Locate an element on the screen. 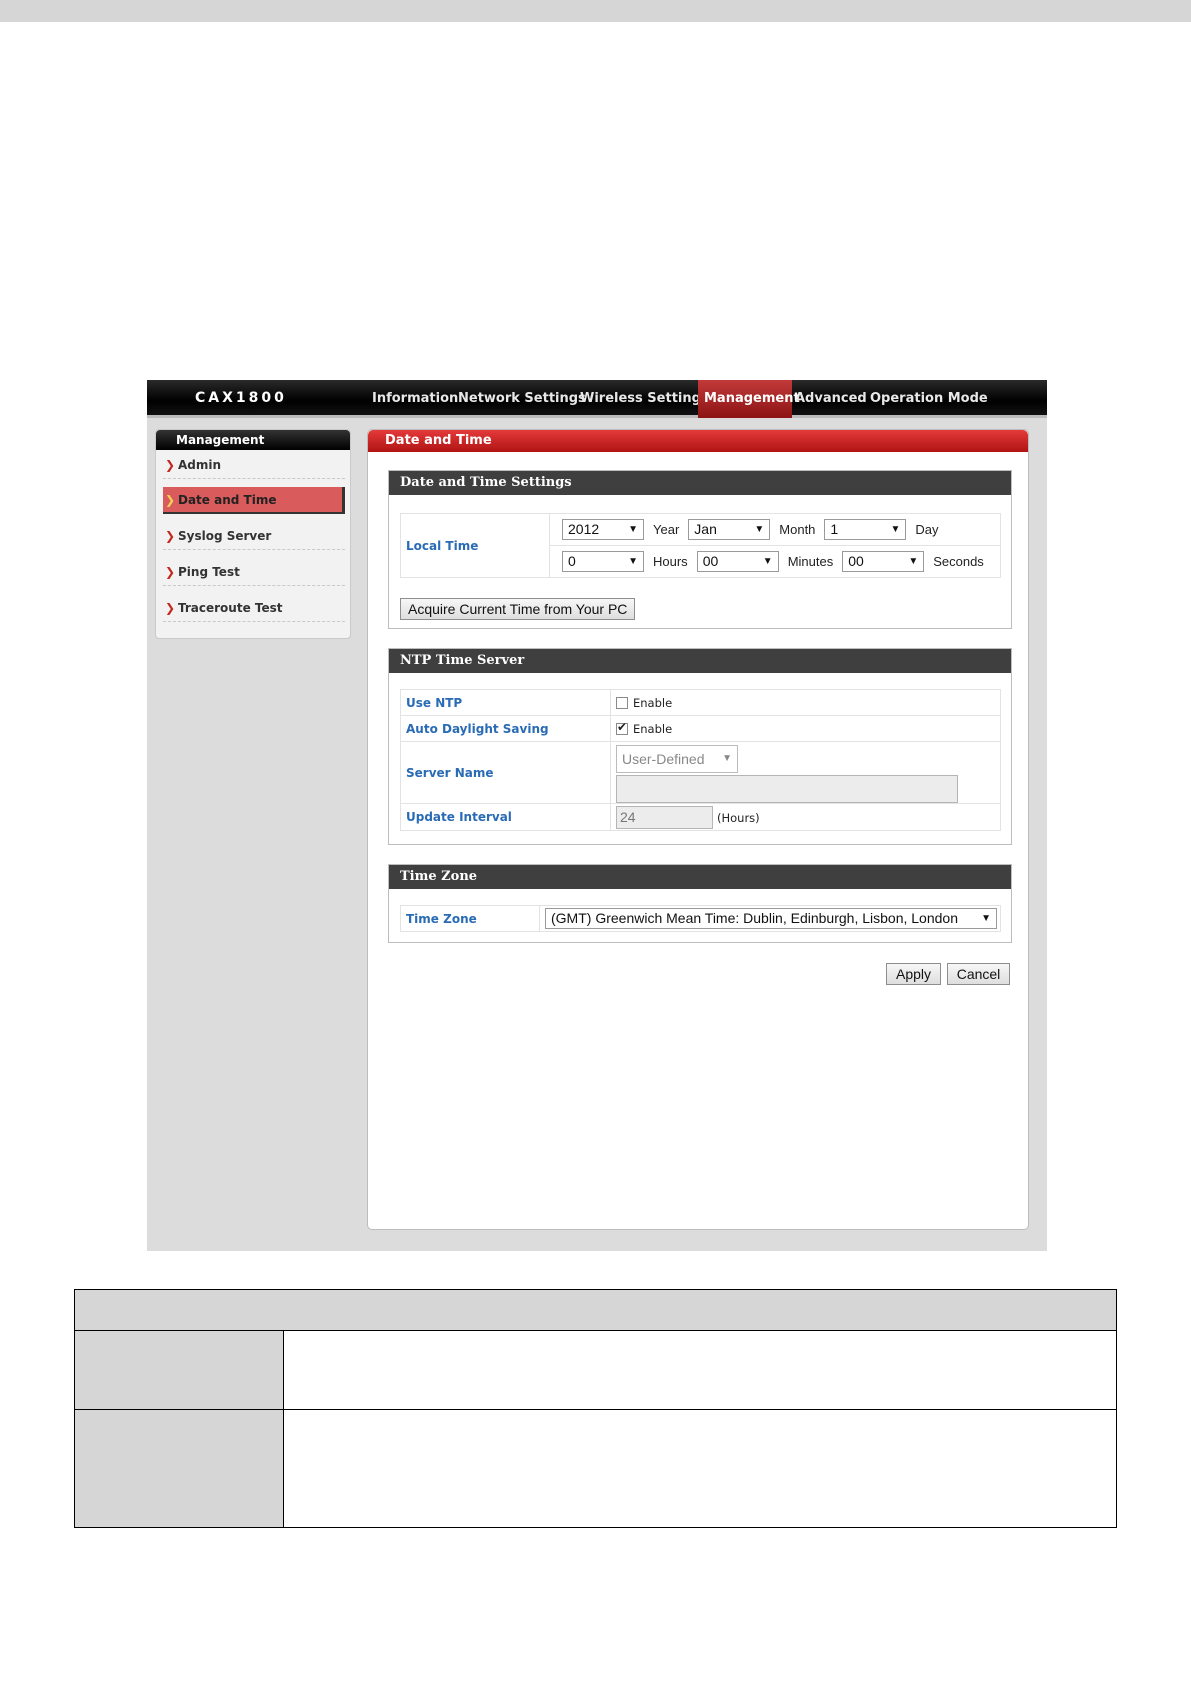  sidebar-item-ping-test: ❯ Ping Test is located at coordinates (254, 572).